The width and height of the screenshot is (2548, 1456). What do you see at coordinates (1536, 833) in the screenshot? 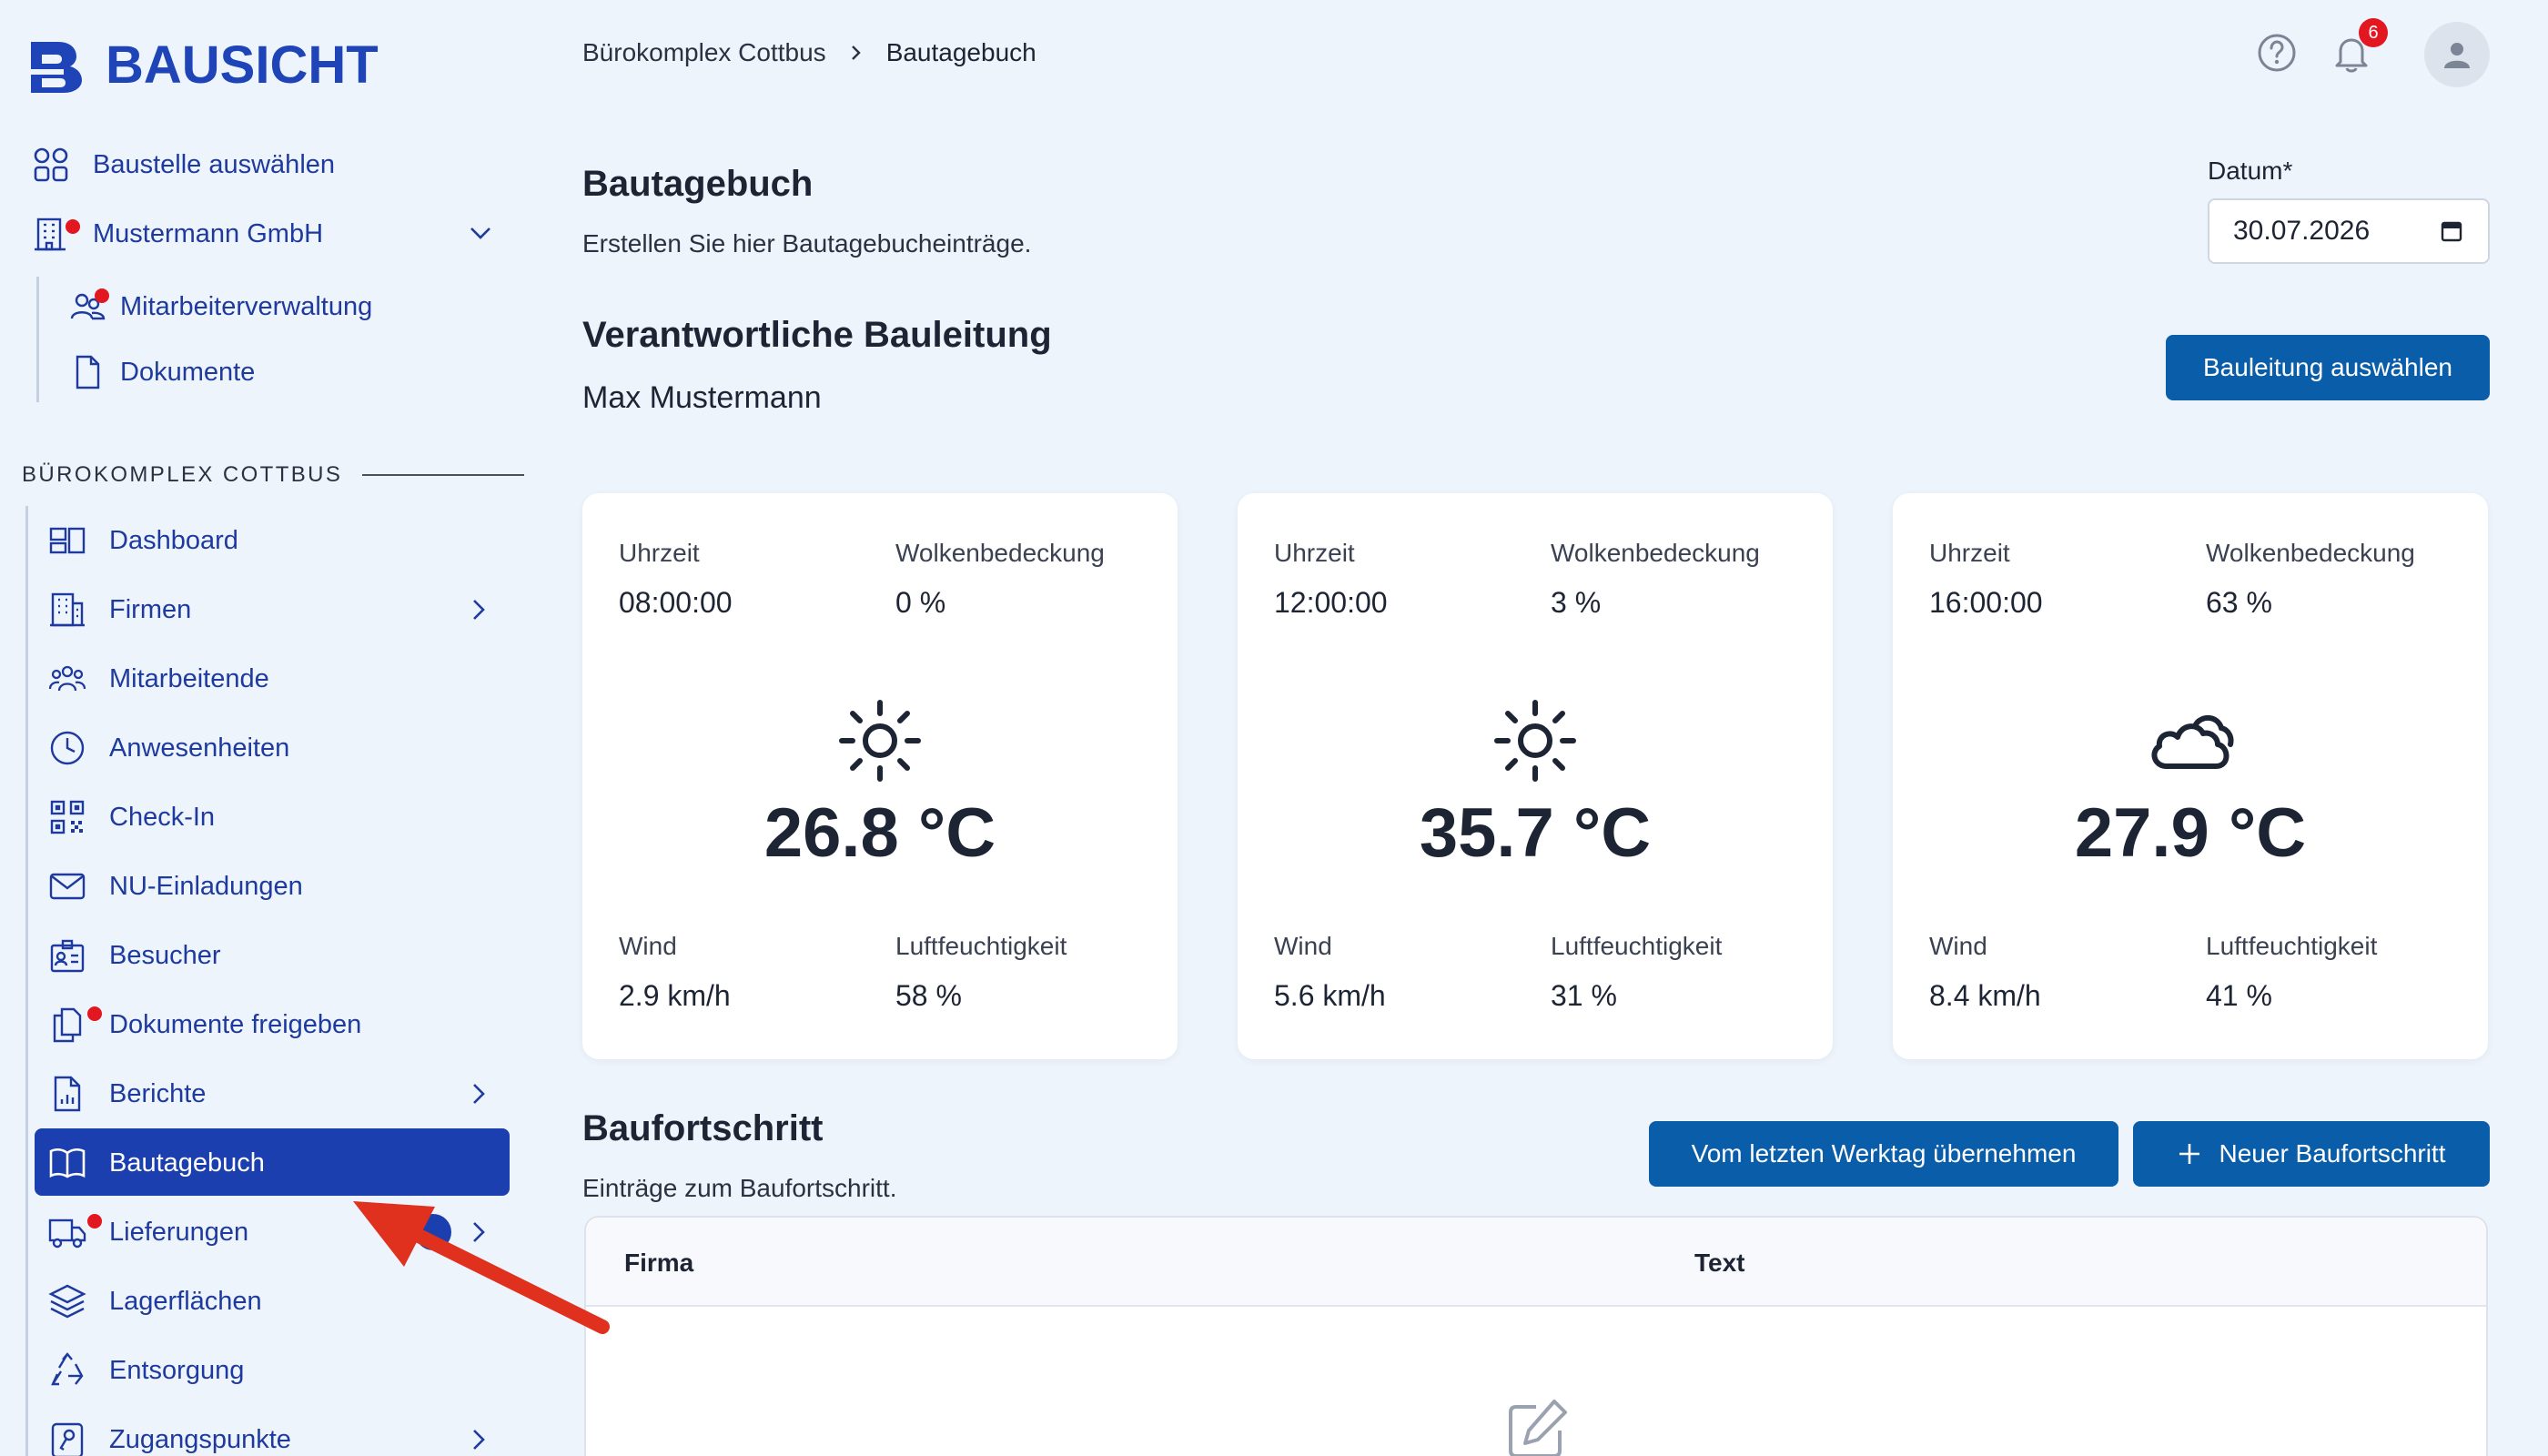
I see `temperature: 35.7 °C` at bounding box center [1536, 833].